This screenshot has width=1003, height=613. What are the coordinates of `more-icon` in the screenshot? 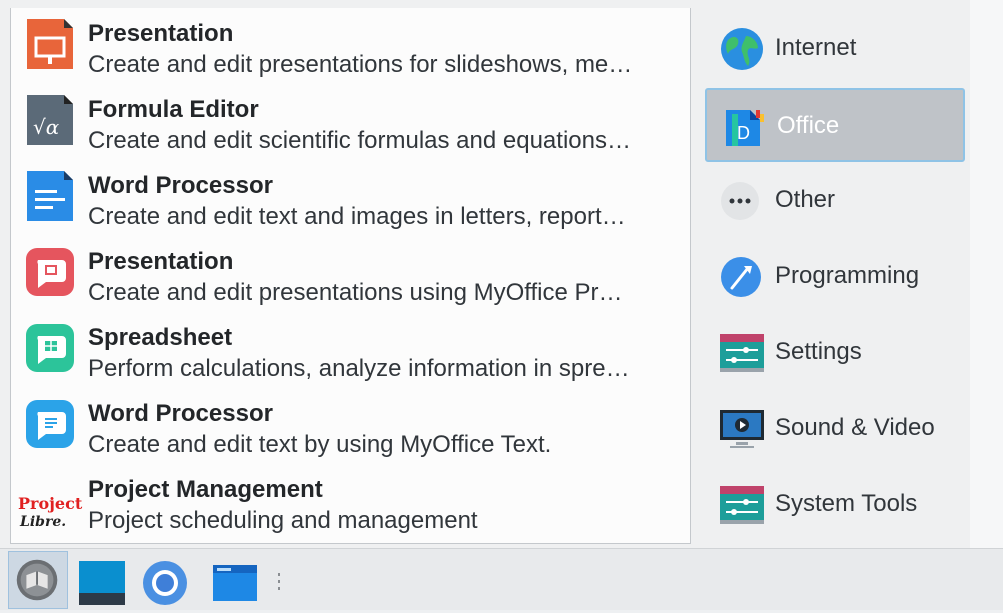 It's located at (740, 201).